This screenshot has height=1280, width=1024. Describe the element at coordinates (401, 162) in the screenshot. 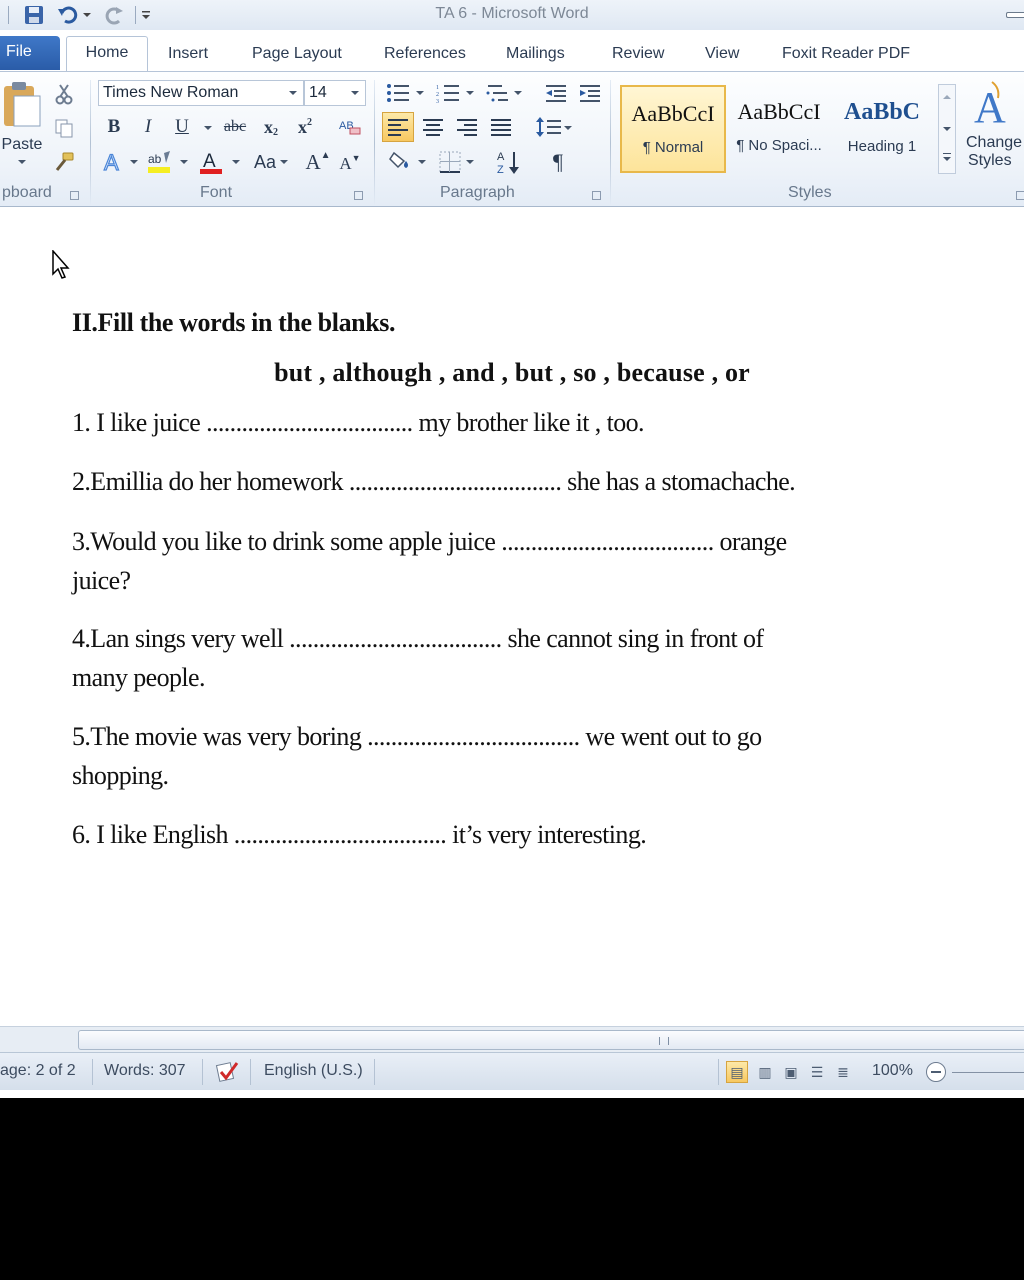

I see `shading-icon` at that location.